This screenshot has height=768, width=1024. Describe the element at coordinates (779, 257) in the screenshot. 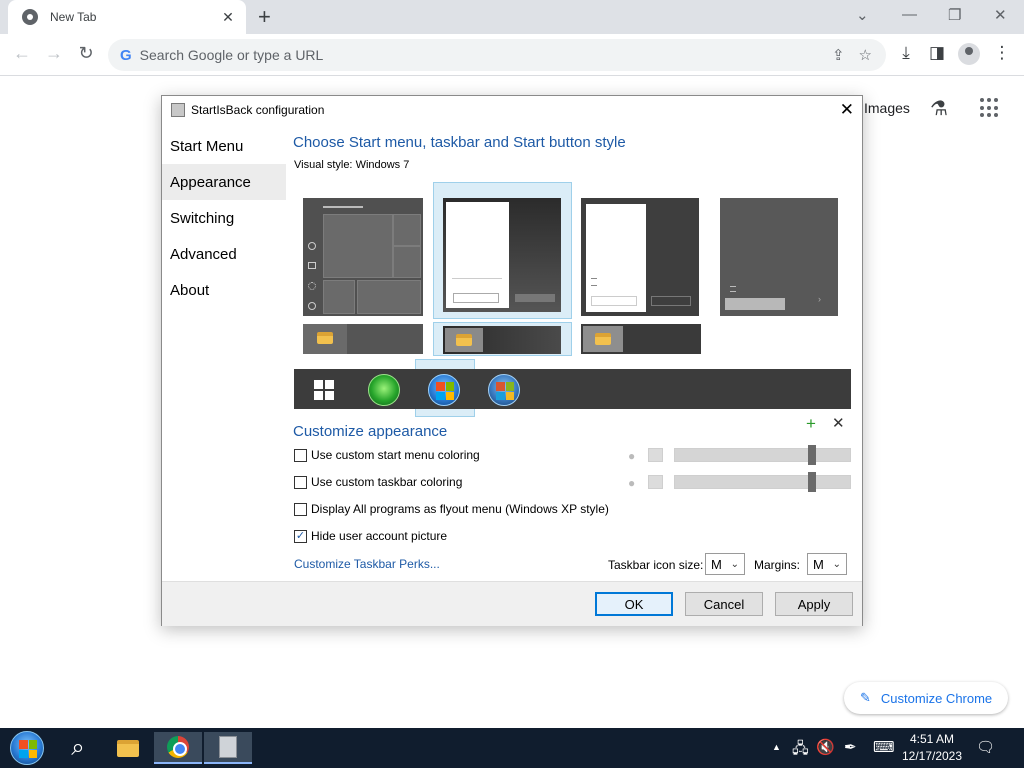

I see `start-menu-style-metro: ›` at that location.